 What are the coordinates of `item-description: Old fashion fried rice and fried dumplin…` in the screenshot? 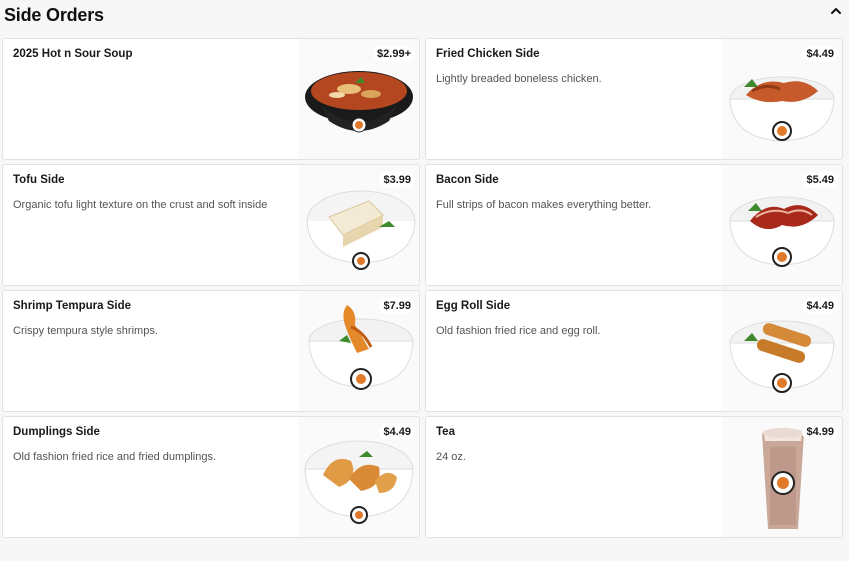 It's located at (114, 457).